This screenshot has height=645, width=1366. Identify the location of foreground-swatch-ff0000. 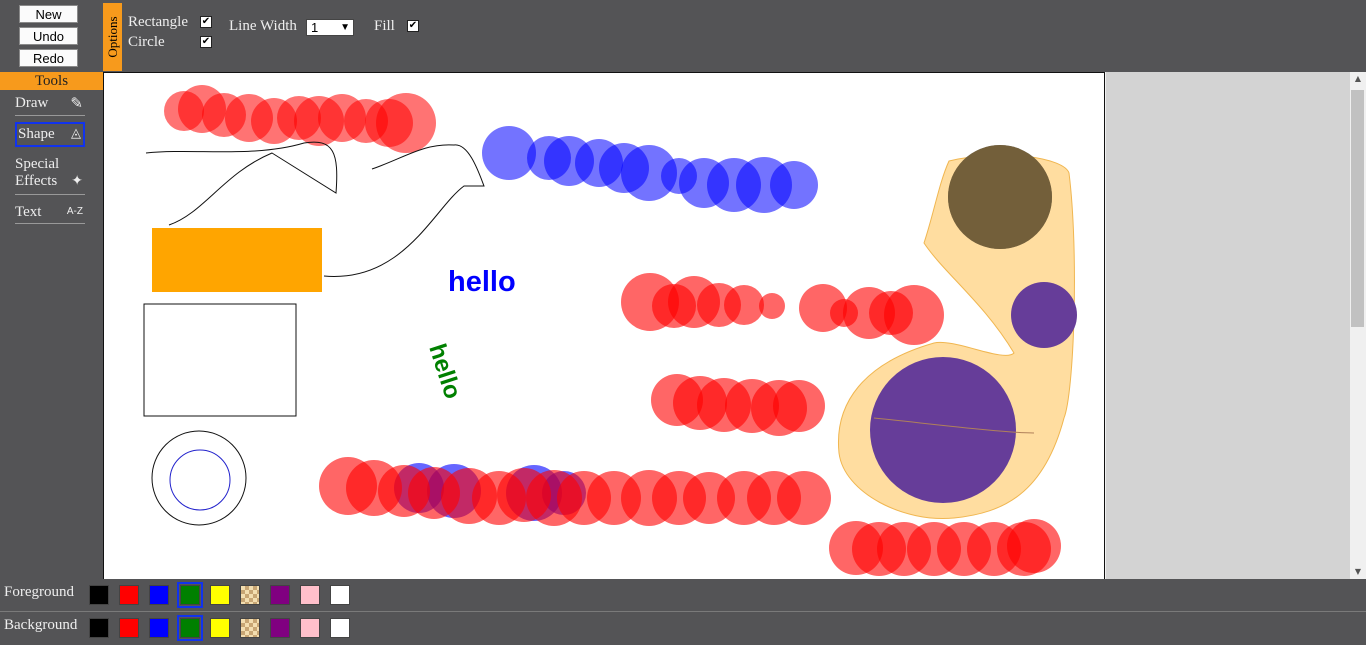
(129, 595).